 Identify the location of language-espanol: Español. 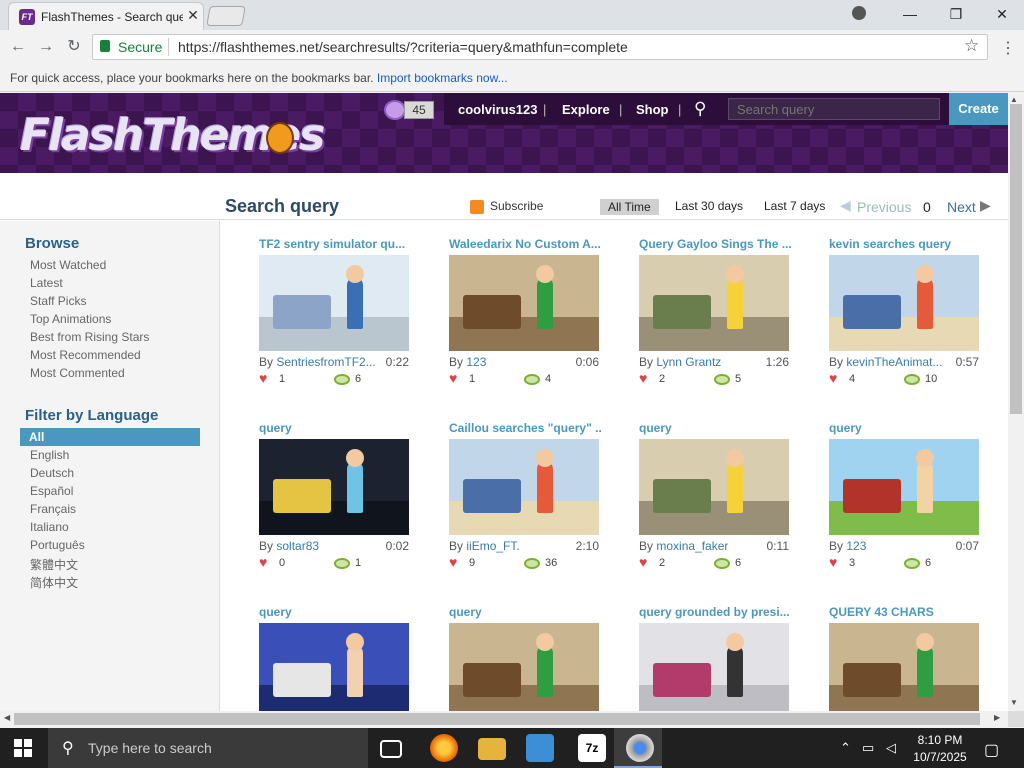
(51, 491).